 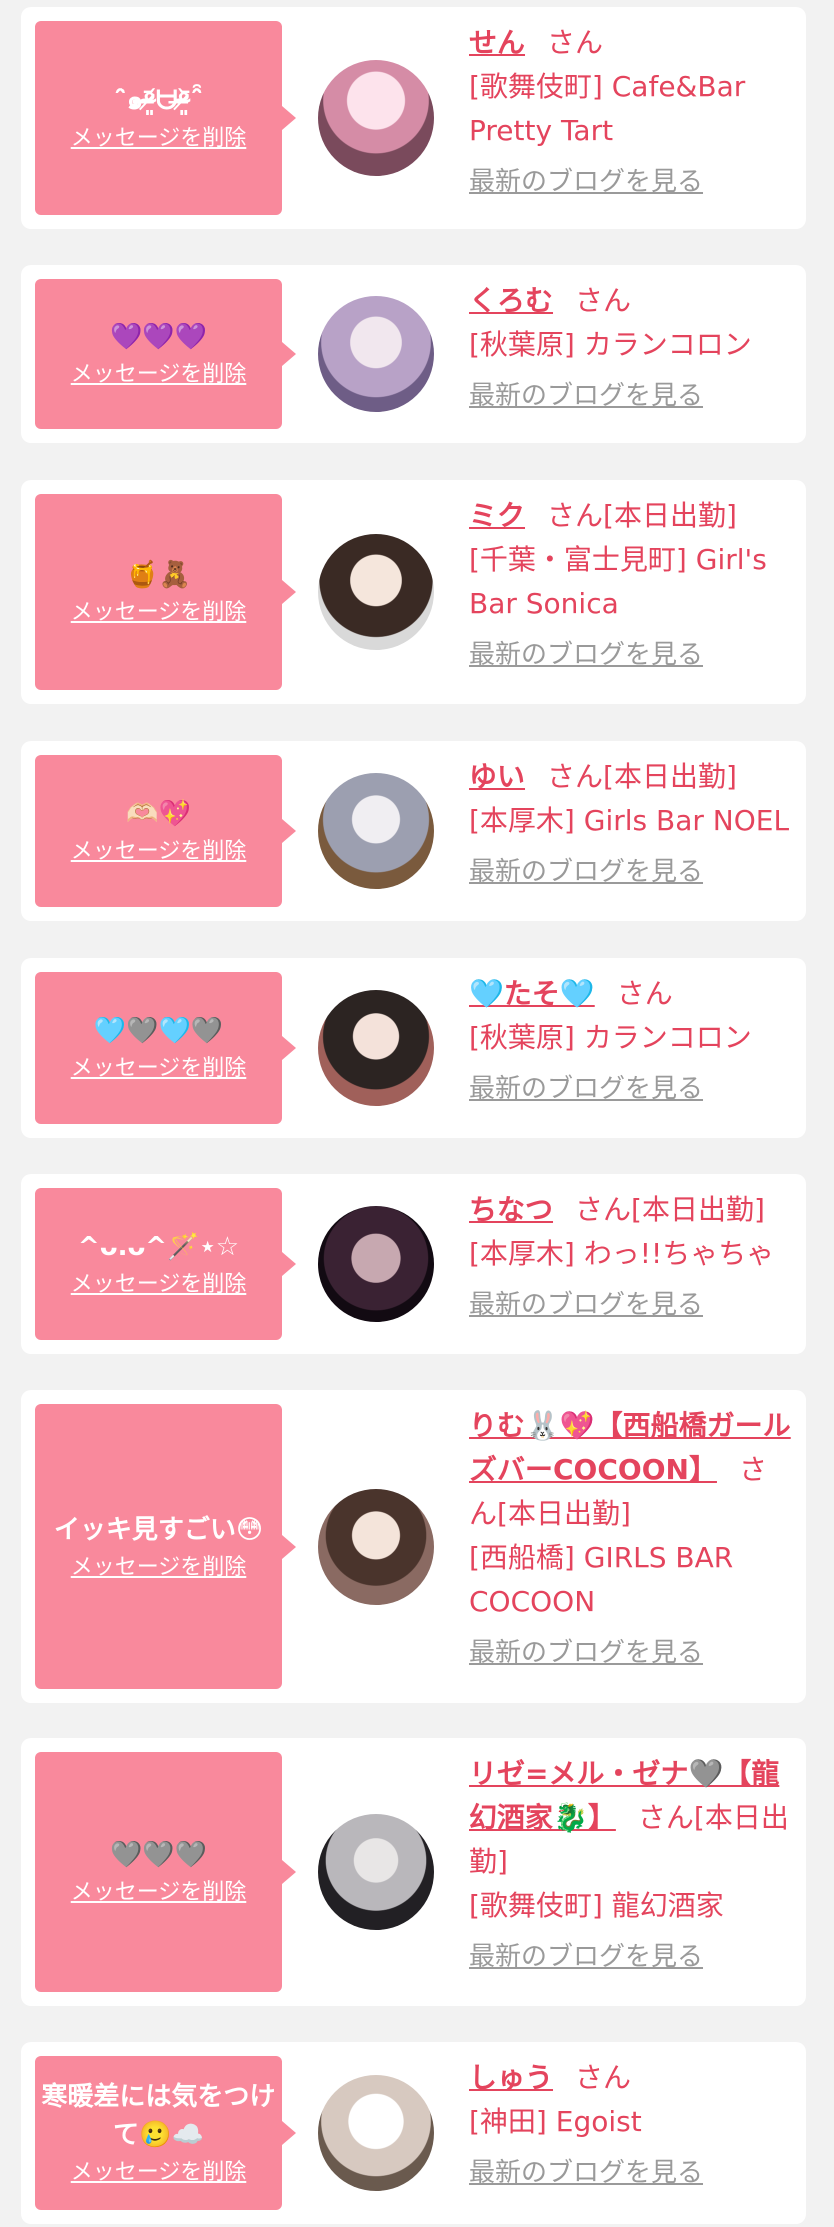 What do you see at coordinates (497, 776) in the screenshot?
I see `profile-name-link: ゆい` at bounding box center [497, 776].